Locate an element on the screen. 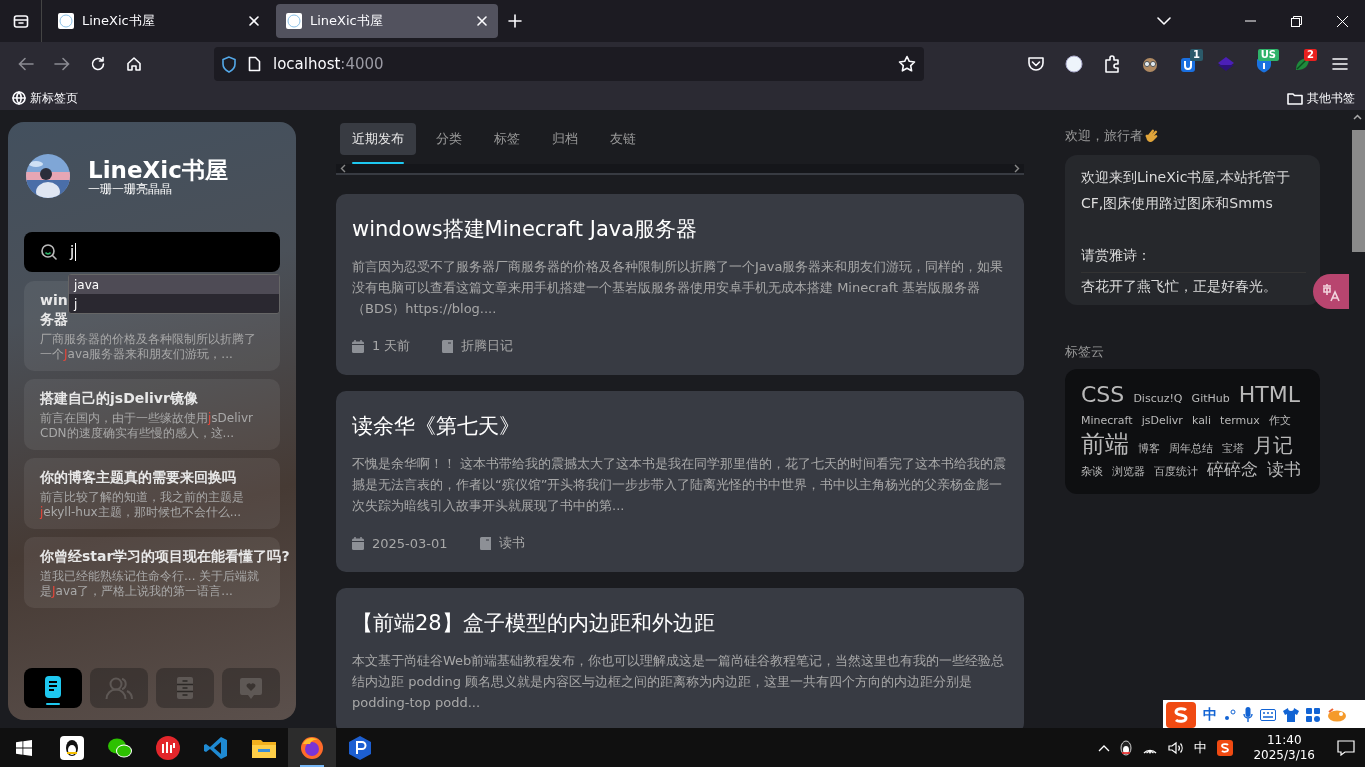 The width and height of the screenshot is (1365, 767). welcome-text: 欢迎来到LineXic书屋,本站托管于CF,图床使用路过图床和Smms is located at coordinates (1186, 190).